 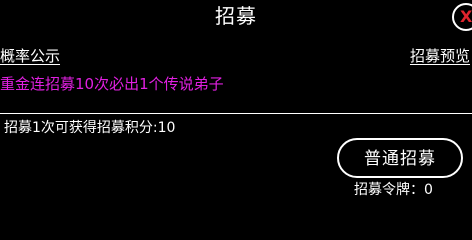 I want to click on normal-recruit-button: 普通招募, so click(x=400, y=158).